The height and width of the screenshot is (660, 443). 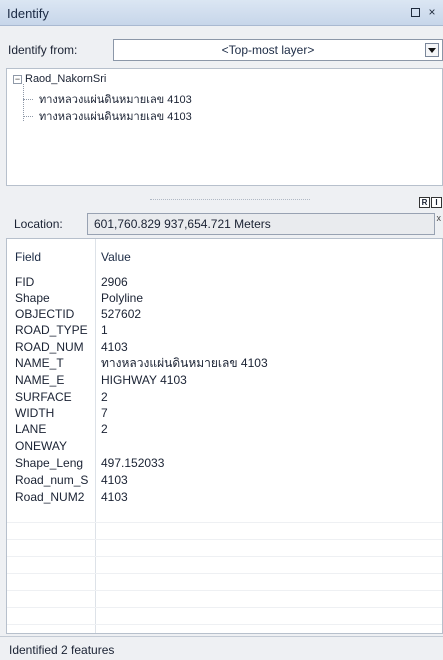 I want to click on table-row: Road_NUM2 4103, so click(x=224, y=497).